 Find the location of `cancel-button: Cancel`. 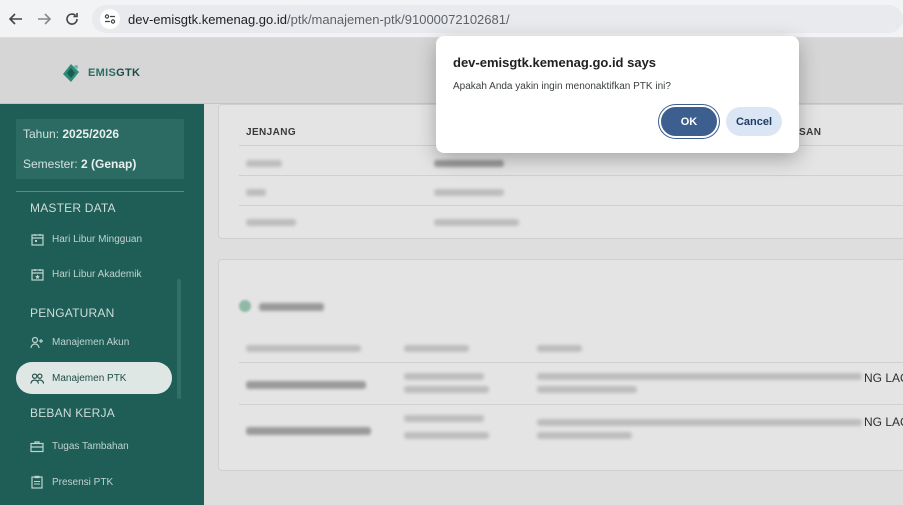

cancel-button: Cancel is located at coordinates (754, 121).